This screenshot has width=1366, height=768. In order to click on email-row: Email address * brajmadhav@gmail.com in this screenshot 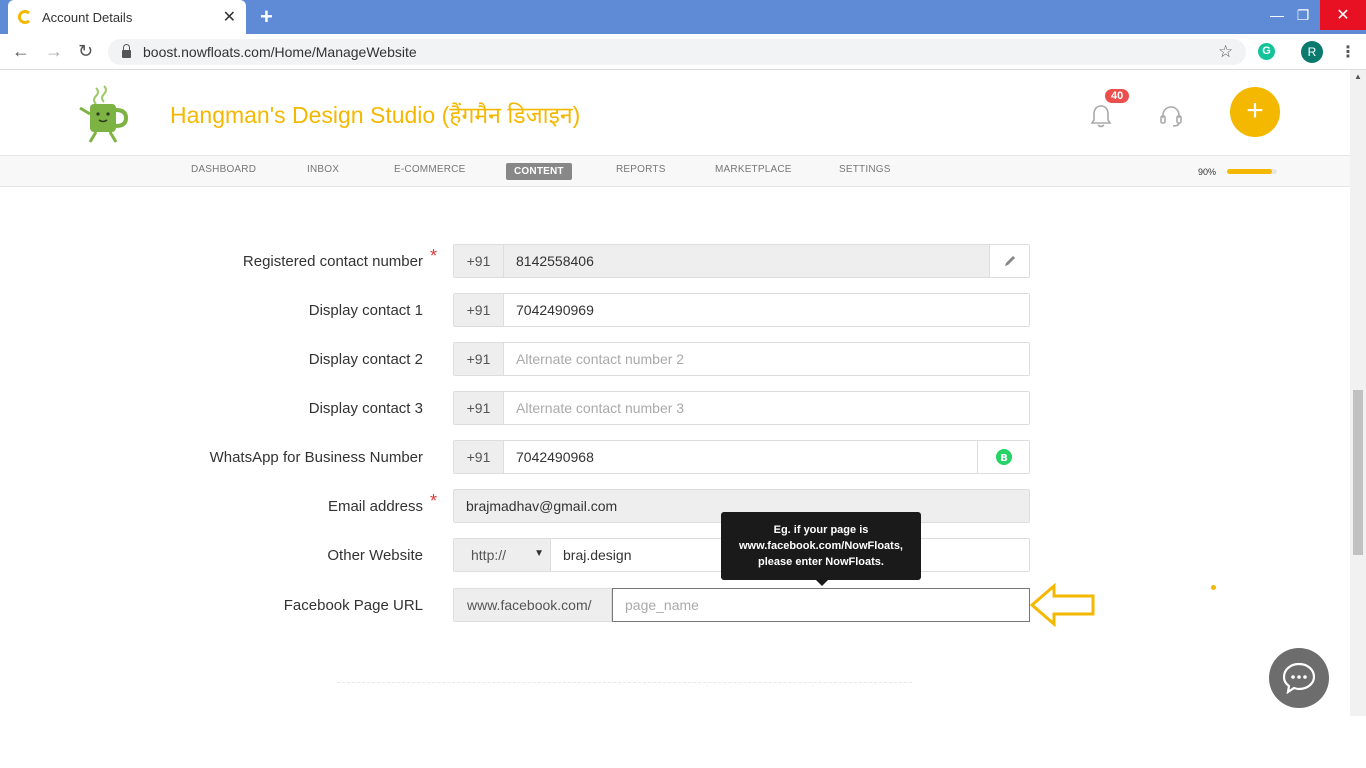, I will do `click(675, 506)`.